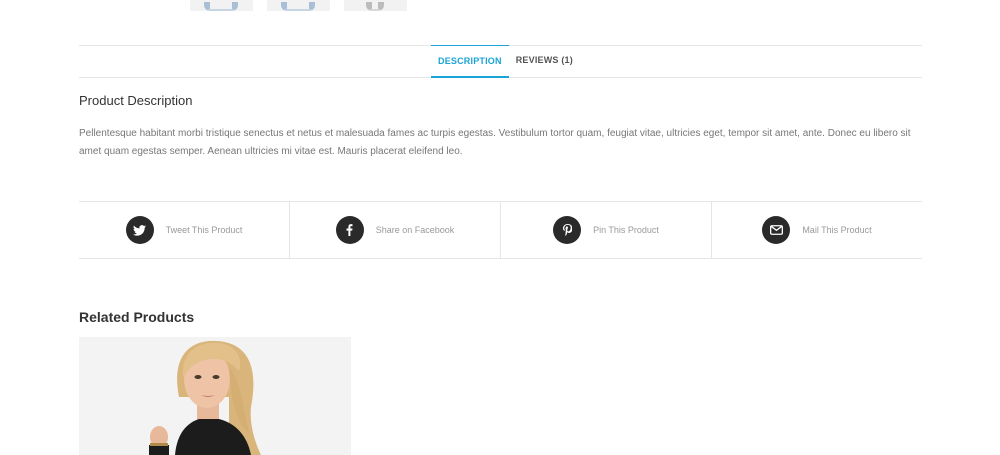 Image resolution: width=1000 pixels, height=455 pixels. I want to click on tab-description: DESCRIPTION, so click(470, 61).